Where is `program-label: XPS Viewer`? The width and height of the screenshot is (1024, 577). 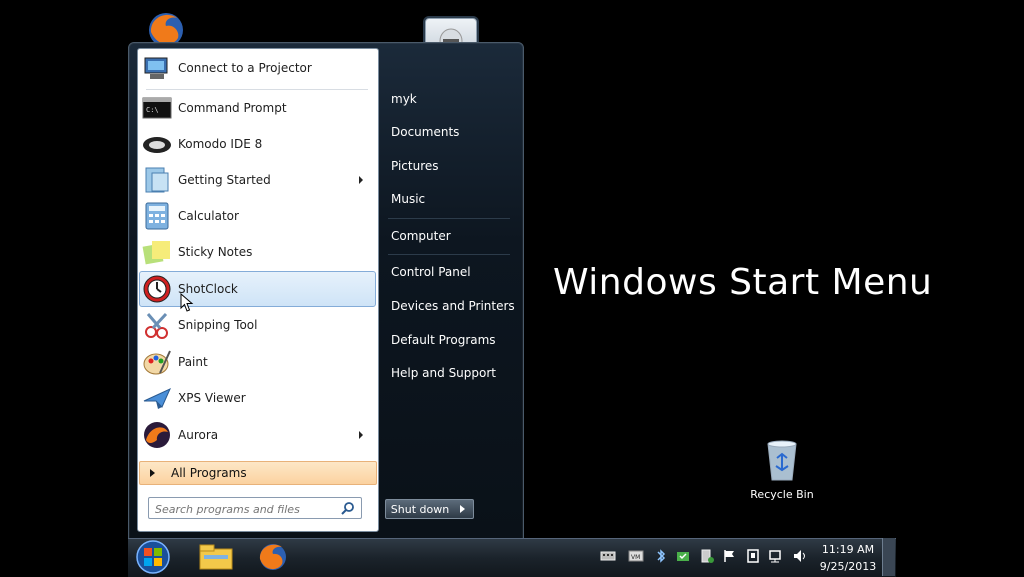
program-label: XPS Viewer is located at coordinates (212, 398).